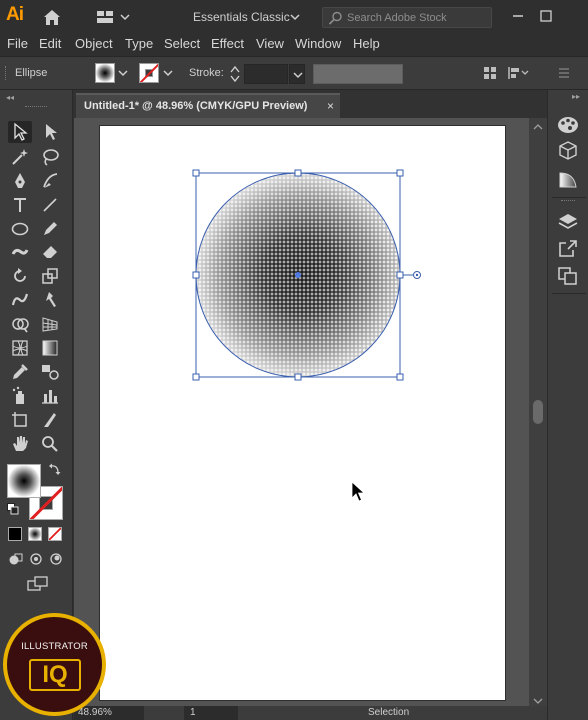 The image size is (588, 720). Describe the element at coordinates (24, 481) in the screenshot. I see `fill-color-box` at that location.